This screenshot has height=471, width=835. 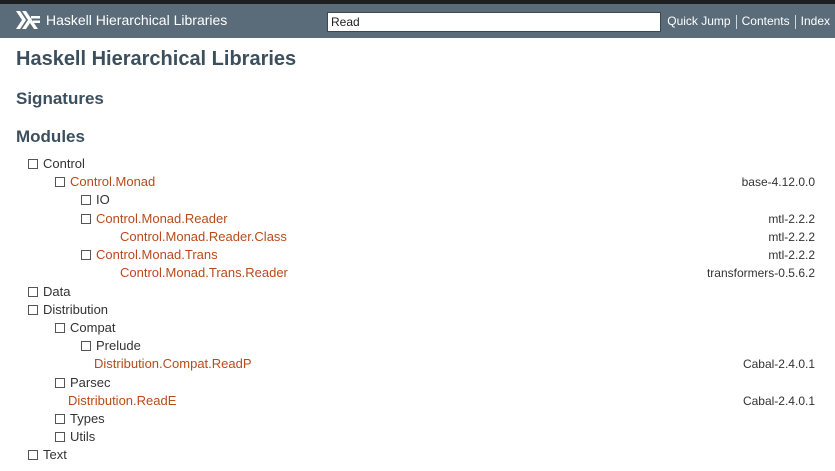 I want to click on module-row: Control.Monad.Trans, so click(x=149, y=255).